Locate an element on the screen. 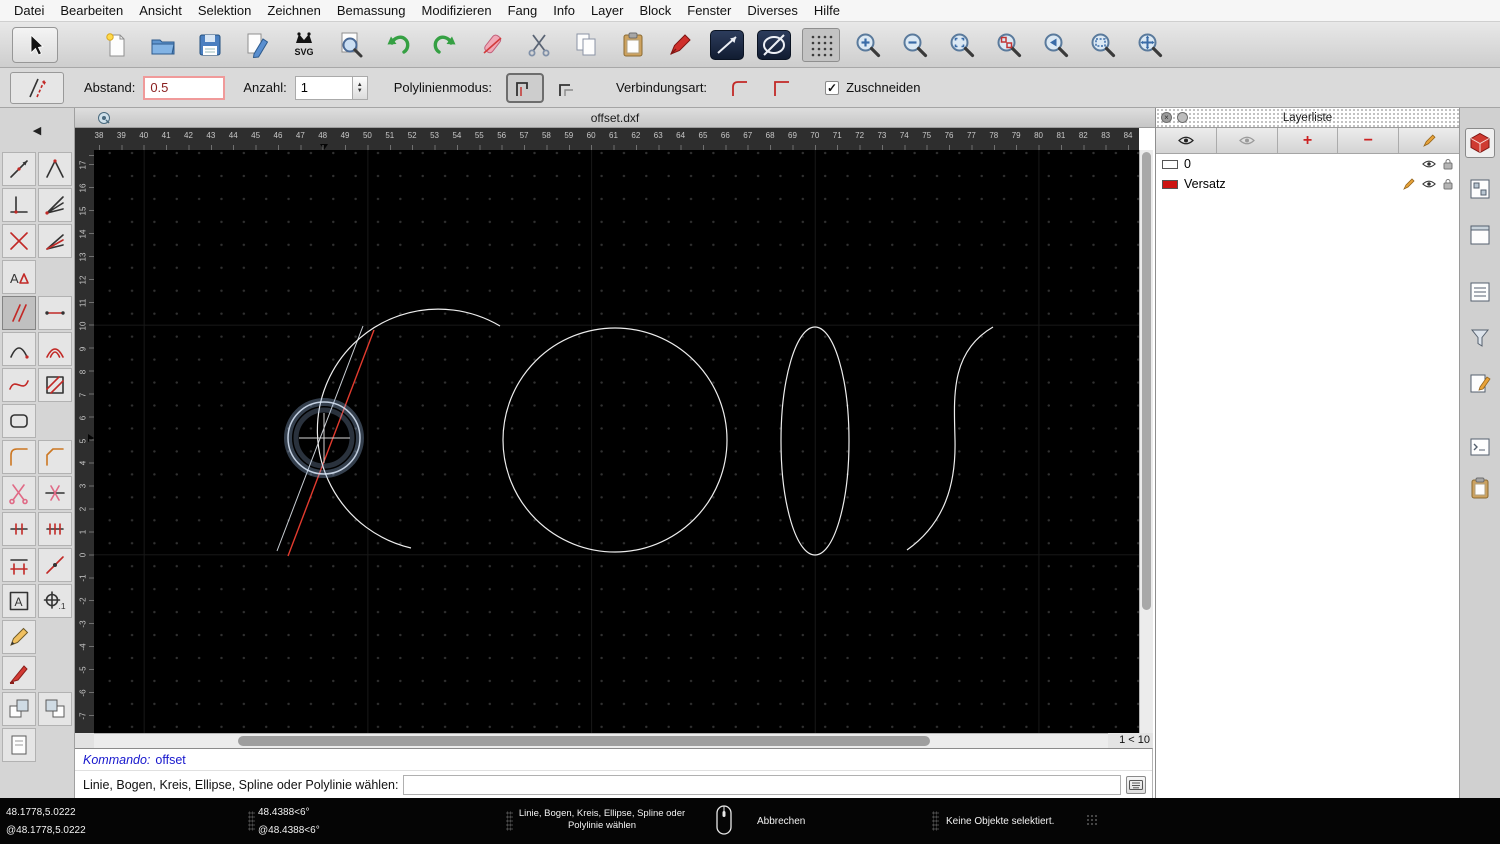  tool-cut-with-line is located at coordinates (55, 493).